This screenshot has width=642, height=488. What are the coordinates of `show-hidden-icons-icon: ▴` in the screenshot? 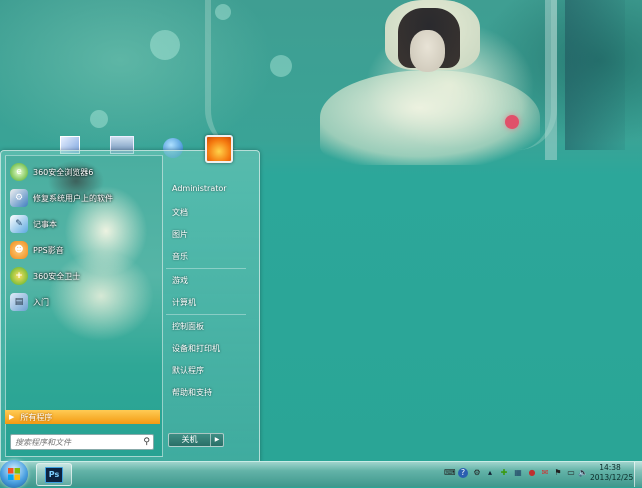 It's located at (490, 473).